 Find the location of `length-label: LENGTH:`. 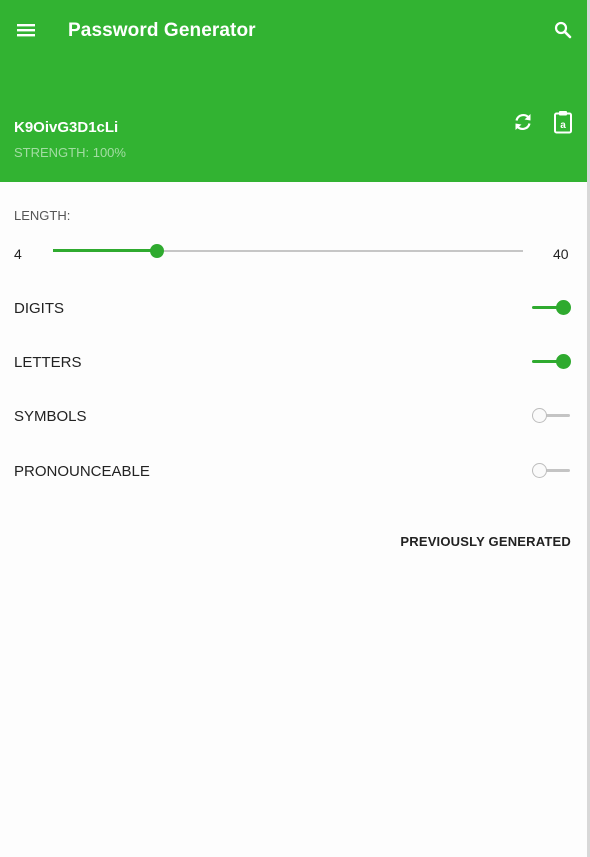

length-label: LENGTH: is located at coordinates (42, 215).